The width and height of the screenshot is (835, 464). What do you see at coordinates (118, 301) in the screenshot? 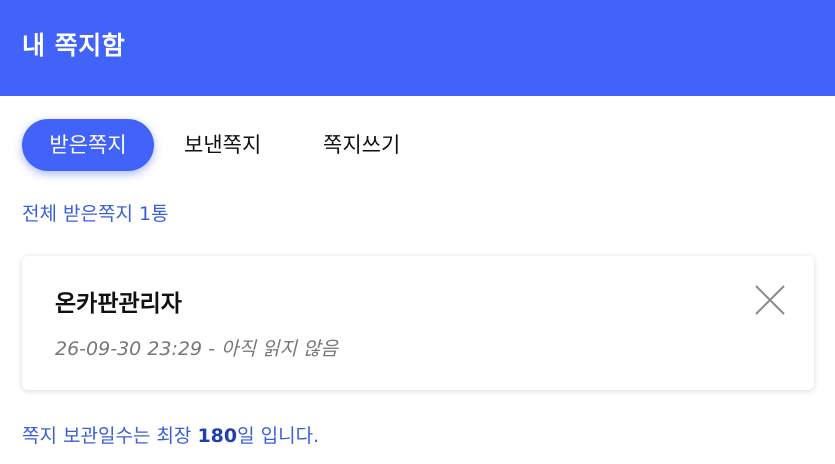
I see `message-sender: 온카판관리자` at bounding box center [118, 301].